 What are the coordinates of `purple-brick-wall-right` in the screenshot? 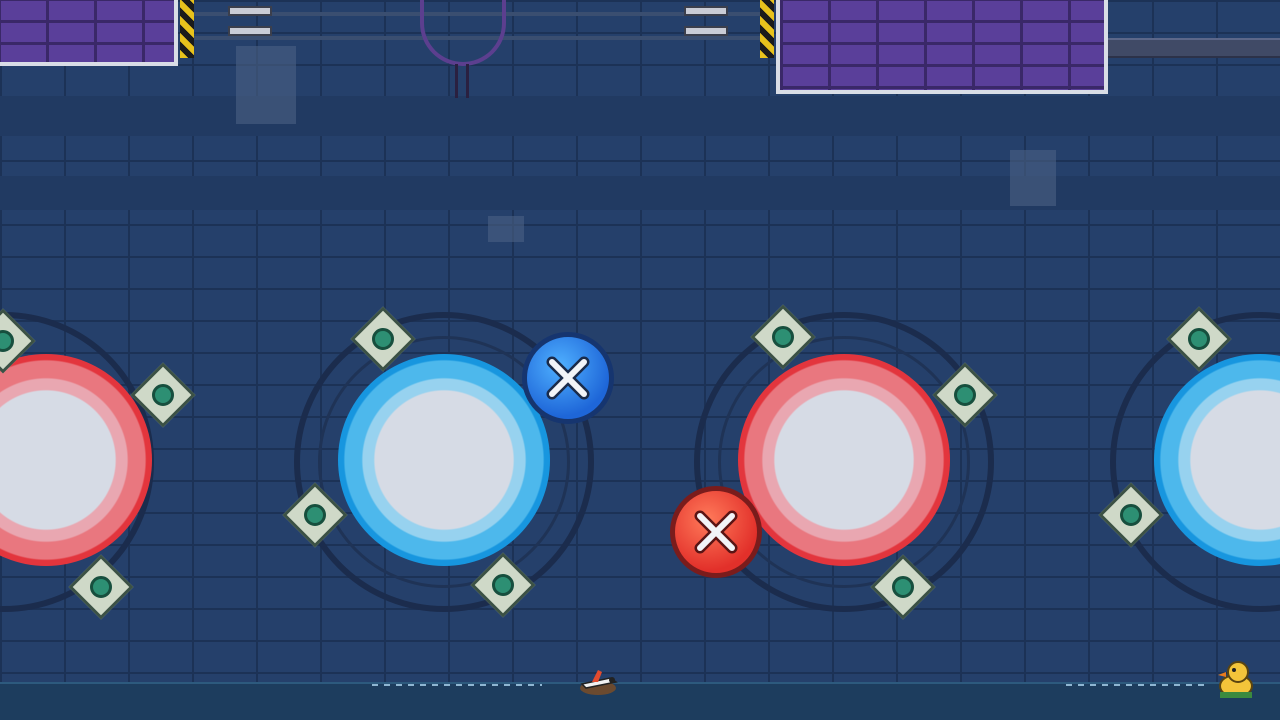 It's located at (942, 47).